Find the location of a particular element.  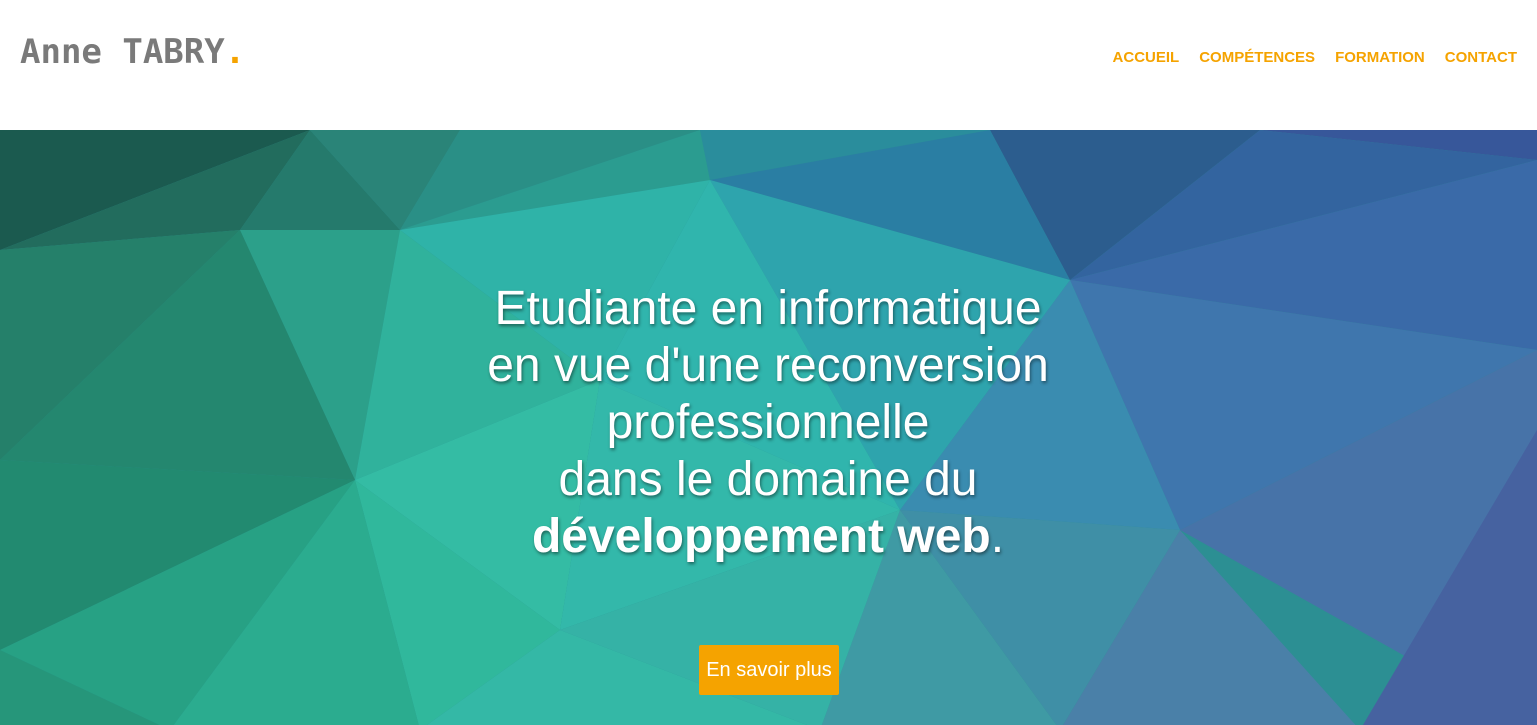

site-logo: Anne TABRY. is located at coordinates (132, 52).